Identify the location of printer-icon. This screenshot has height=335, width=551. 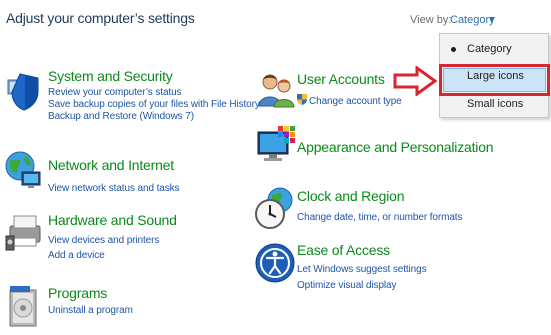
(24, 231).